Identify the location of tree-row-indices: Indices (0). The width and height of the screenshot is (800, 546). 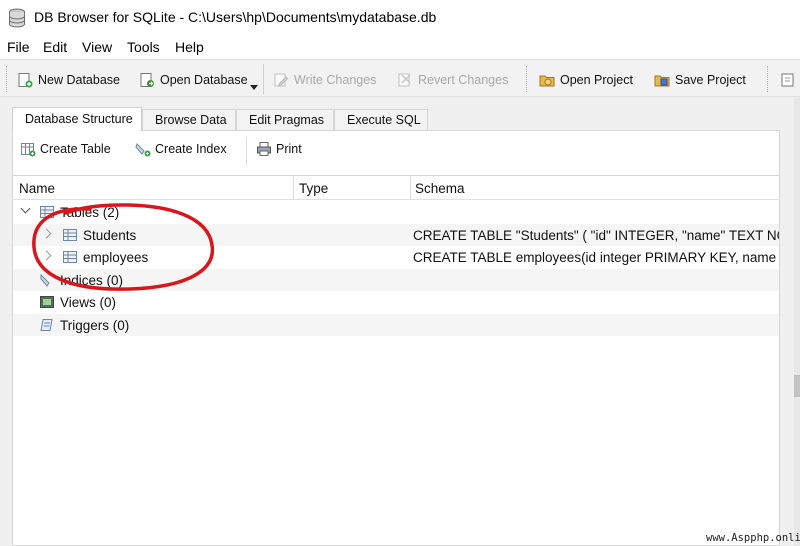
(396, 279).